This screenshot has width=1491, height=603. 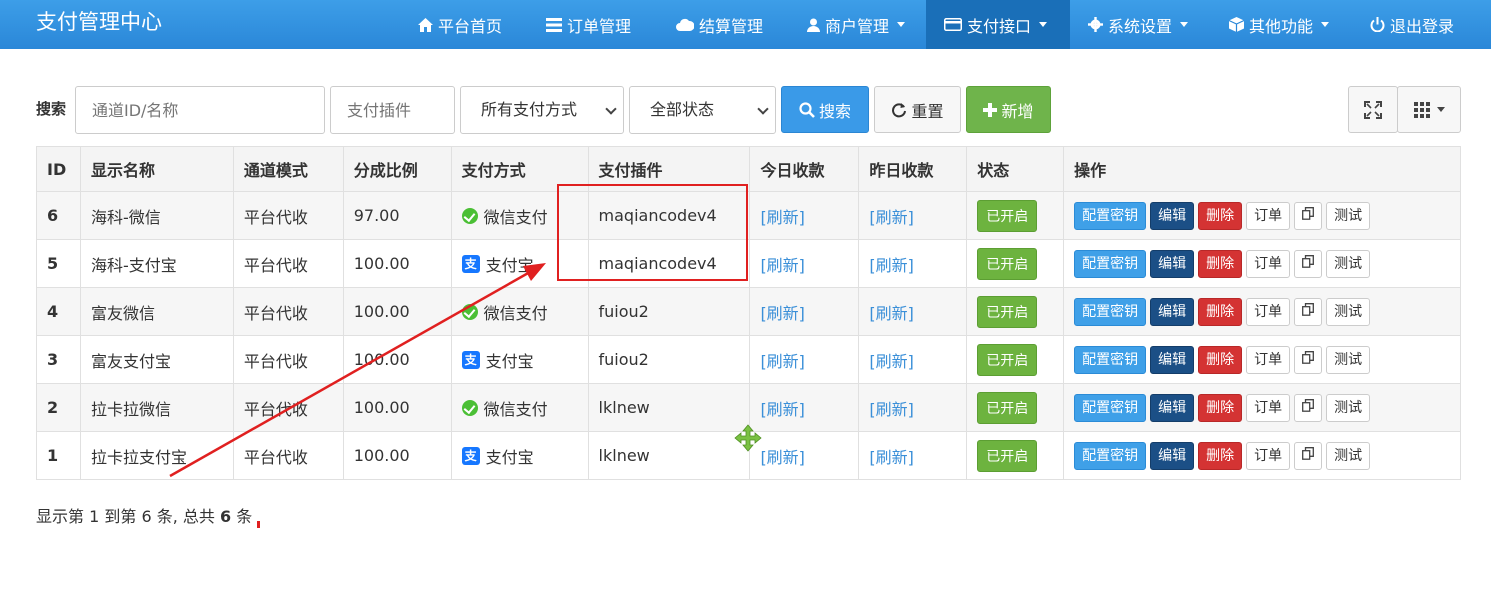 What do you see at coordinates (288, 311) in the screenshot?
I see `cell-mode: 平台代收` at bounding box center [288, 311].